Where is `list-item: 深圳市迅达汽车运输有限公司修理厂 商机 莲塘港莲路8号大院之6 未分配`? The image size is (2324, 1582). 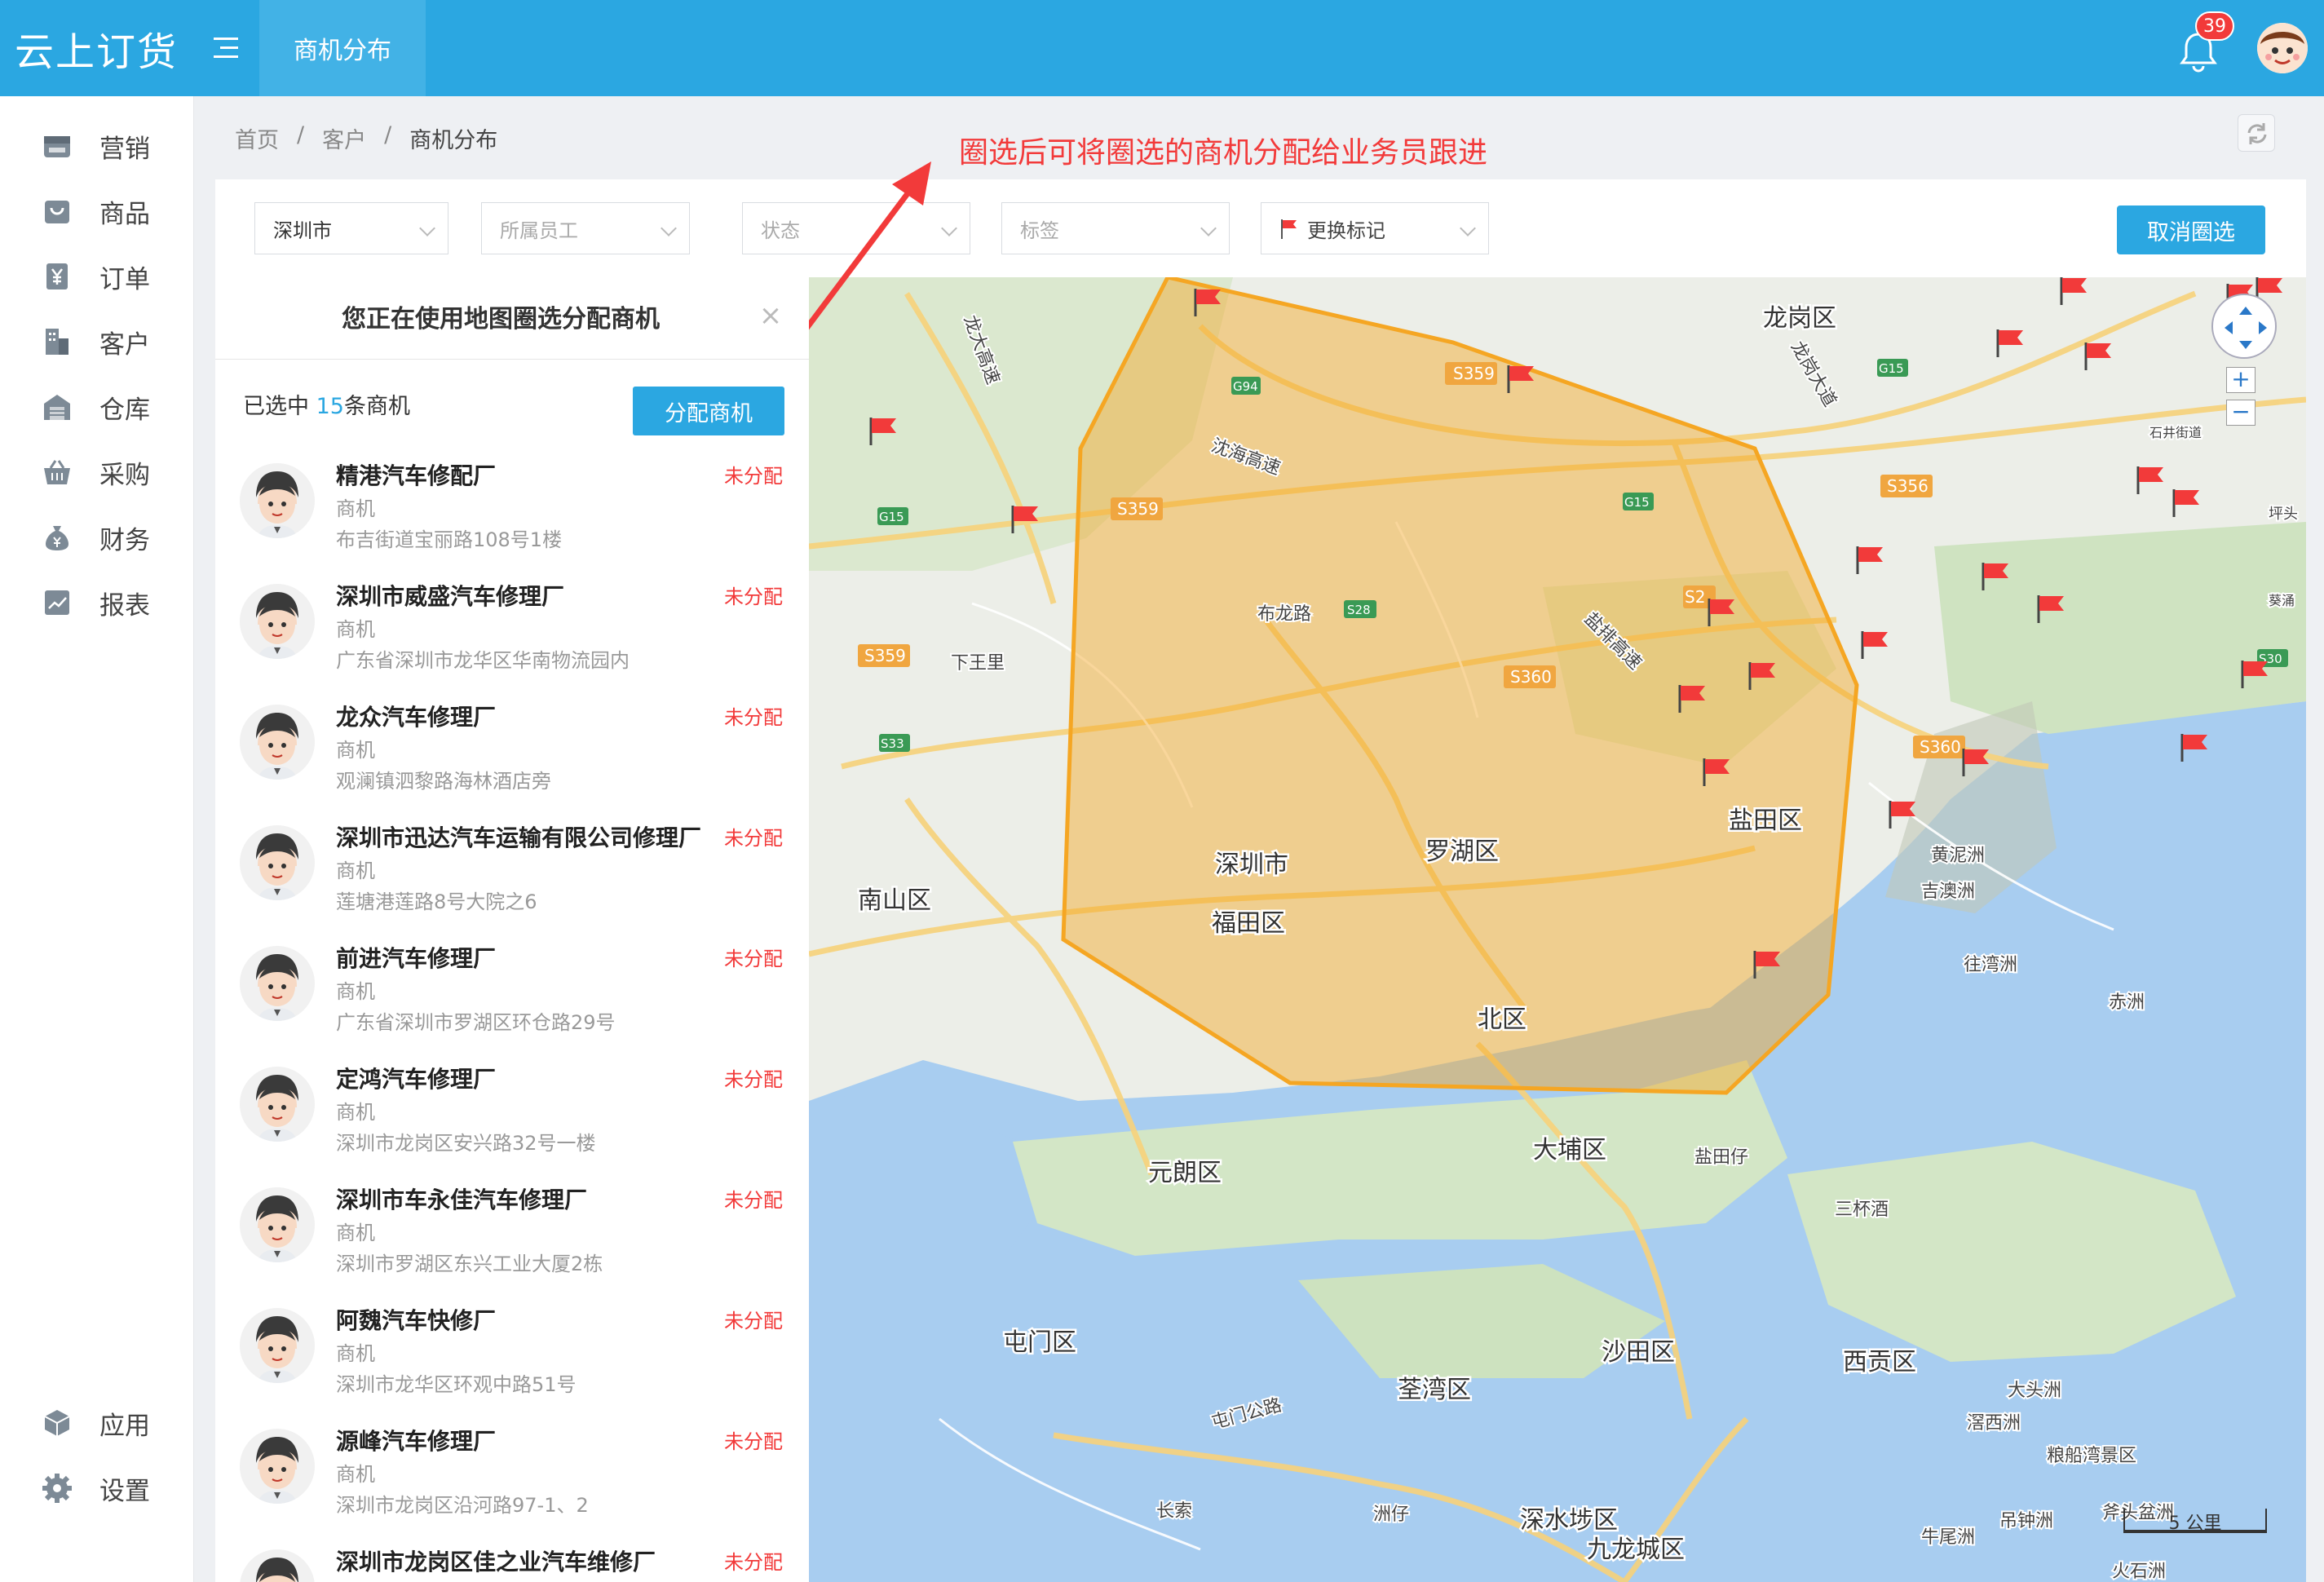
list-item: 深圳市迅达汽车运输有限公司修理厂 商机 莲塘港莲路8号大院之6 未分配 is located at coordinates (512, 873).